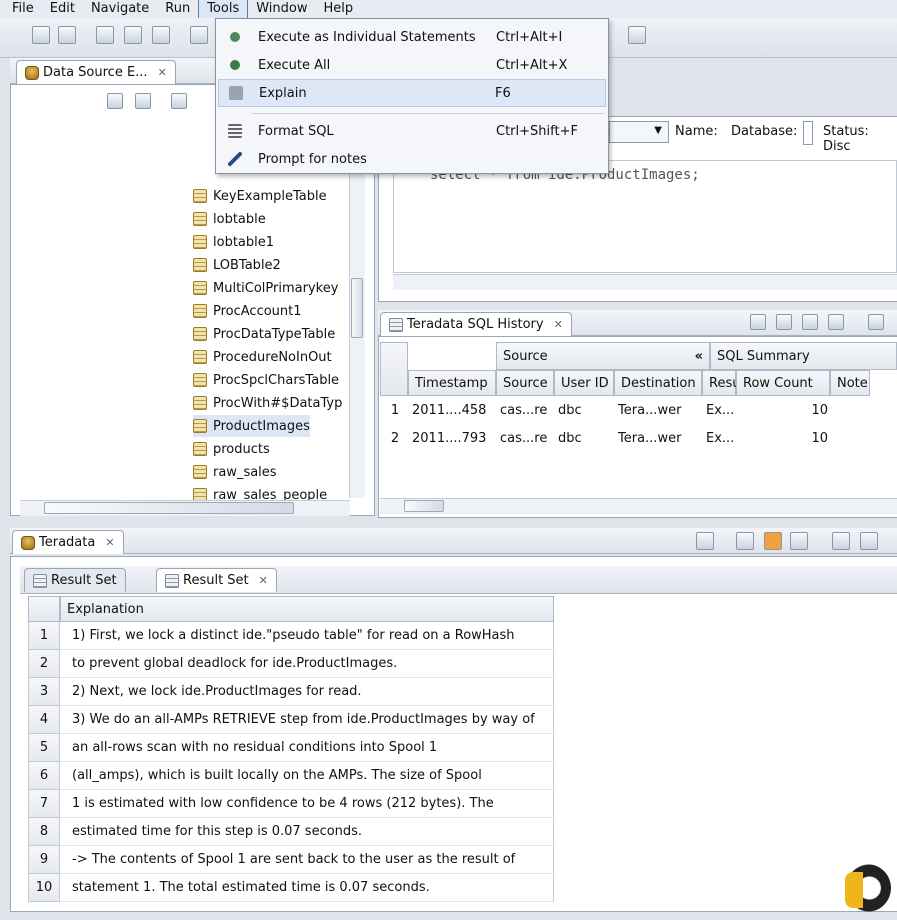 Image resolution: width=897 pixels, height=920 pixels. Describe the element at coordinates (41, 35) in the screenshot. I see `save-icon` at that location.